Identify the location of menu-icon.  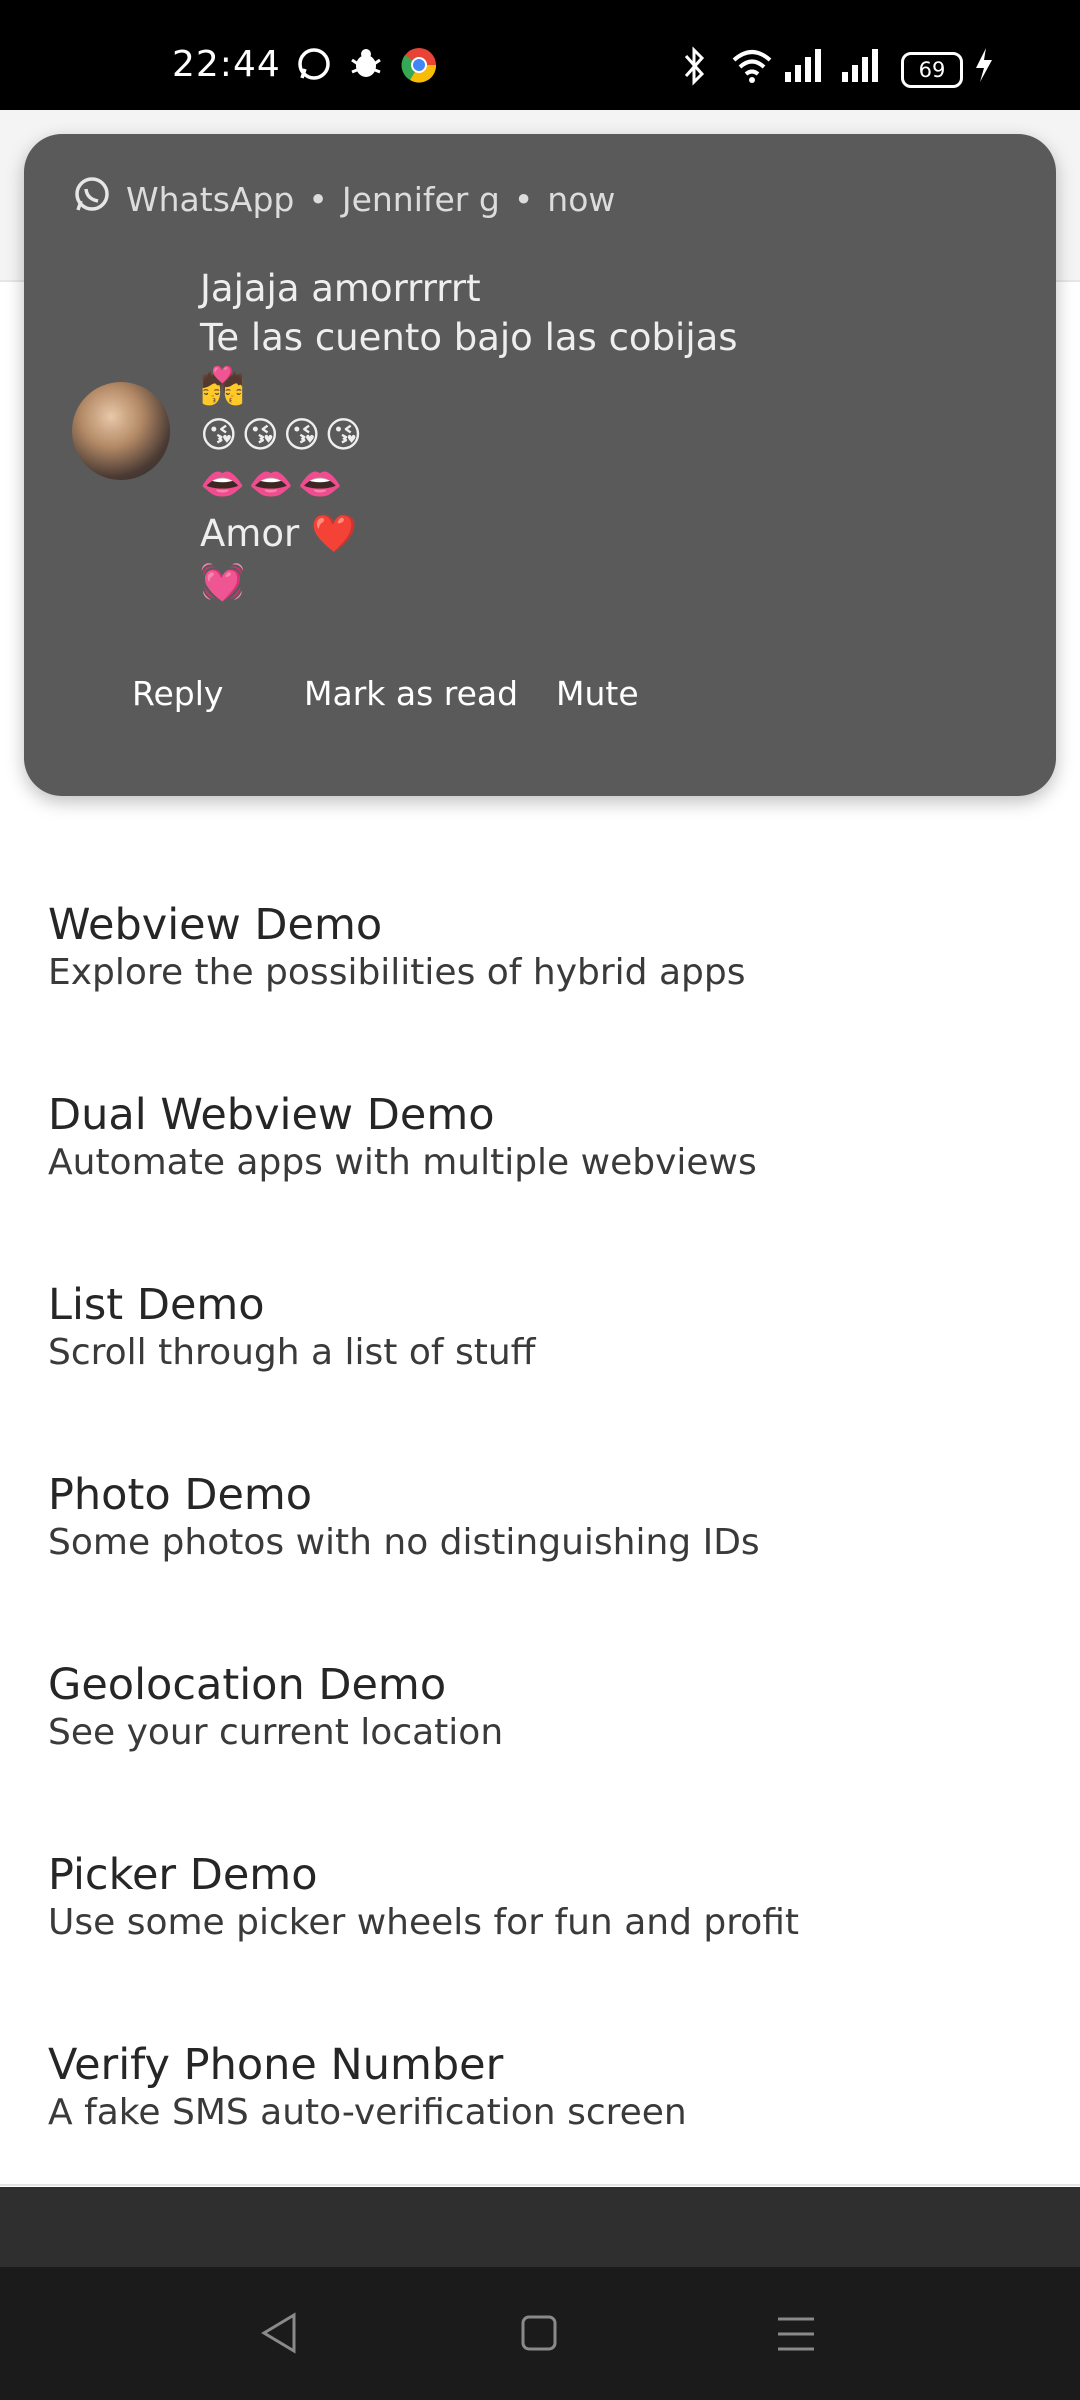
(796, 2336).